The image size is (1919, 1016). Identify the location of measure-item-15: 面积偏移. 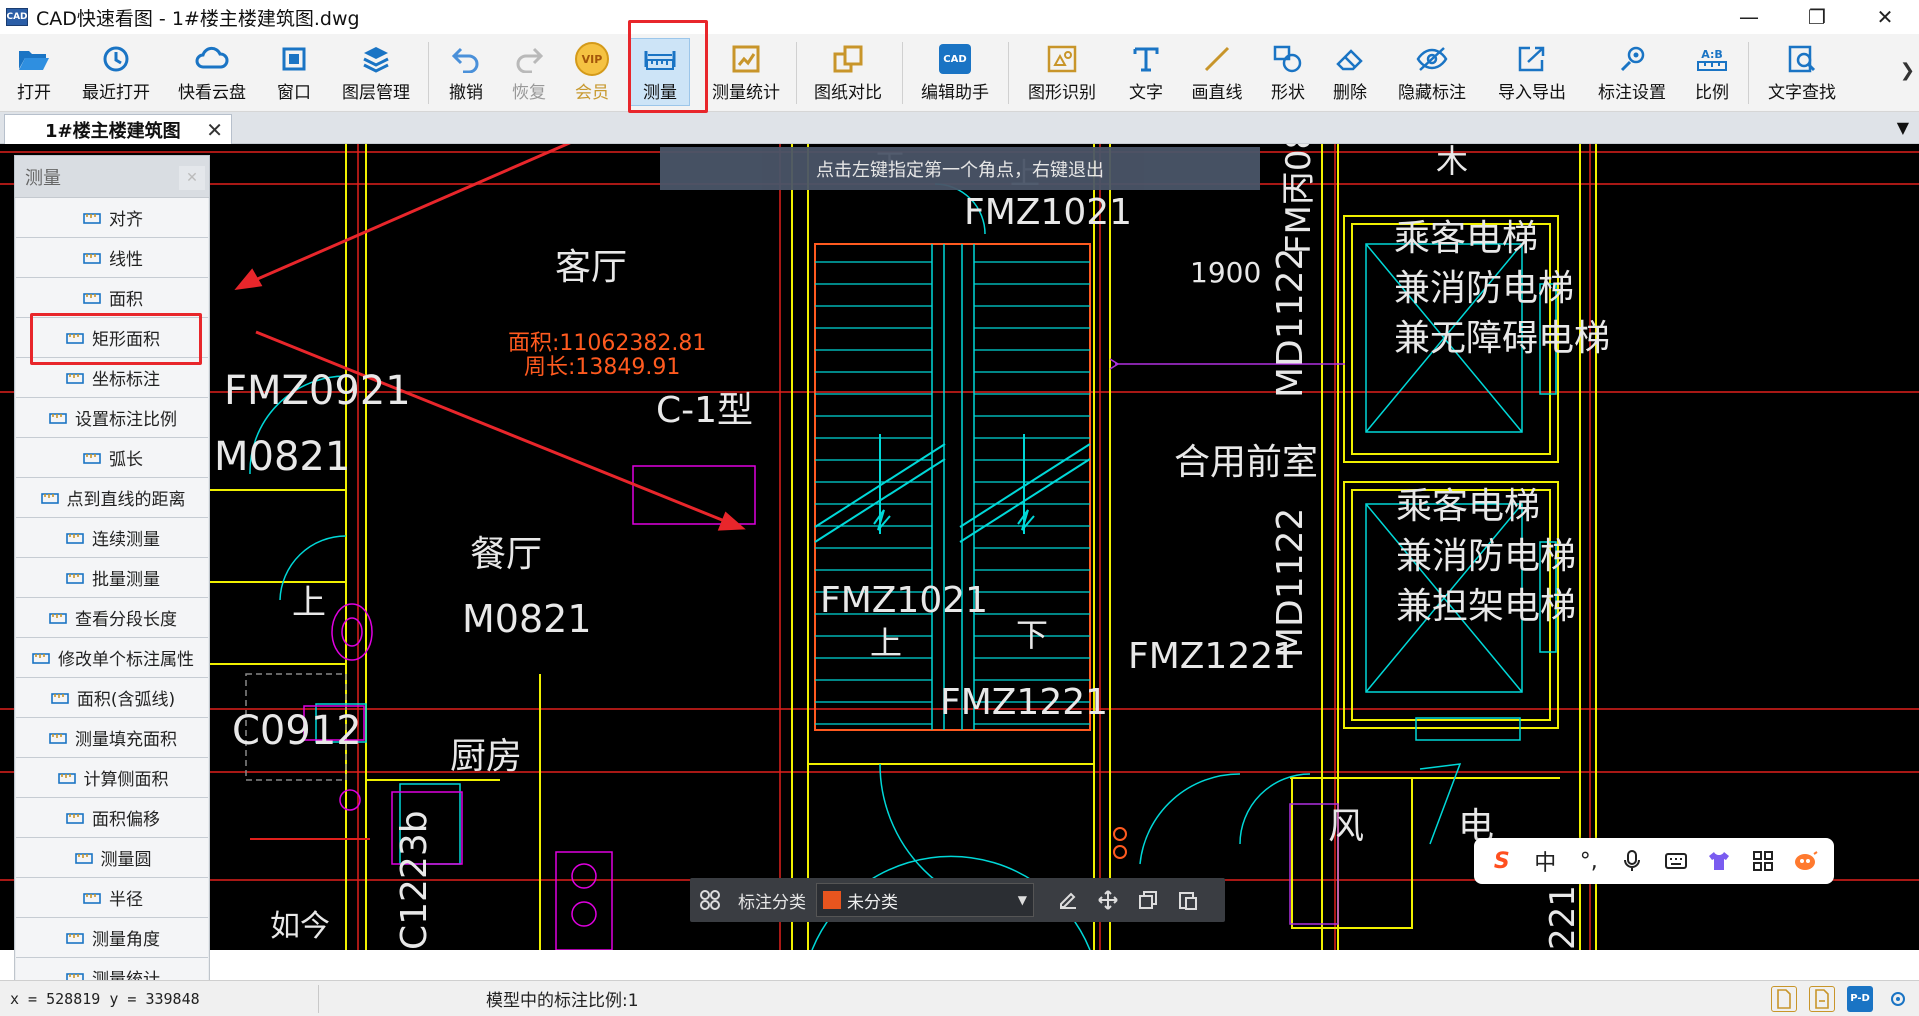
(112, 818).